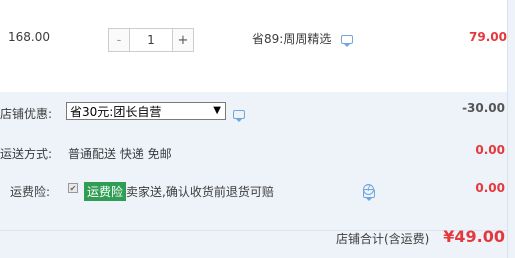  I want to click on insurance-checkbox: ✔, so click(73, 188).